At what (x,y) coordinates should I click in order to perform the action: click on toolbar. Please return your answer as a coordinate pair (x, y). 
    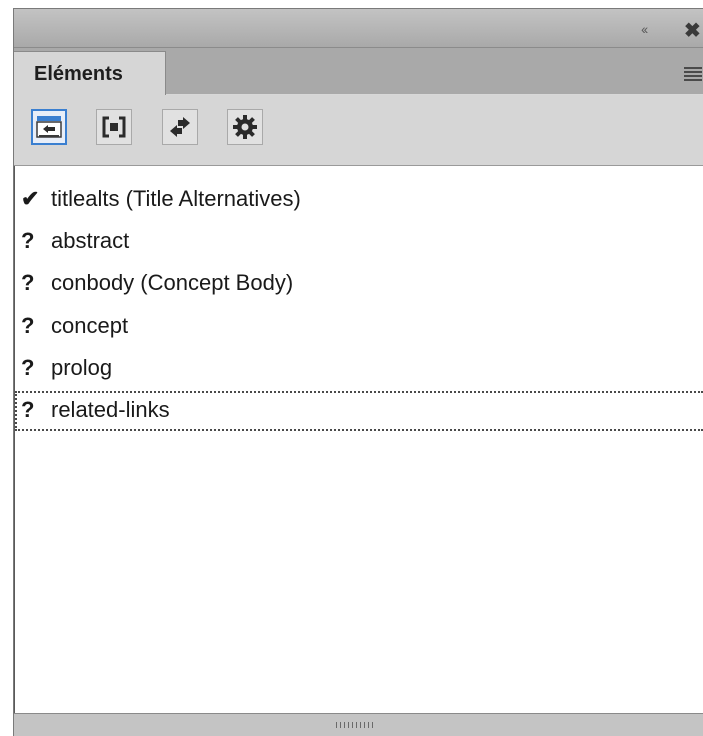
    Looking at the image, I should click on (358, 130).